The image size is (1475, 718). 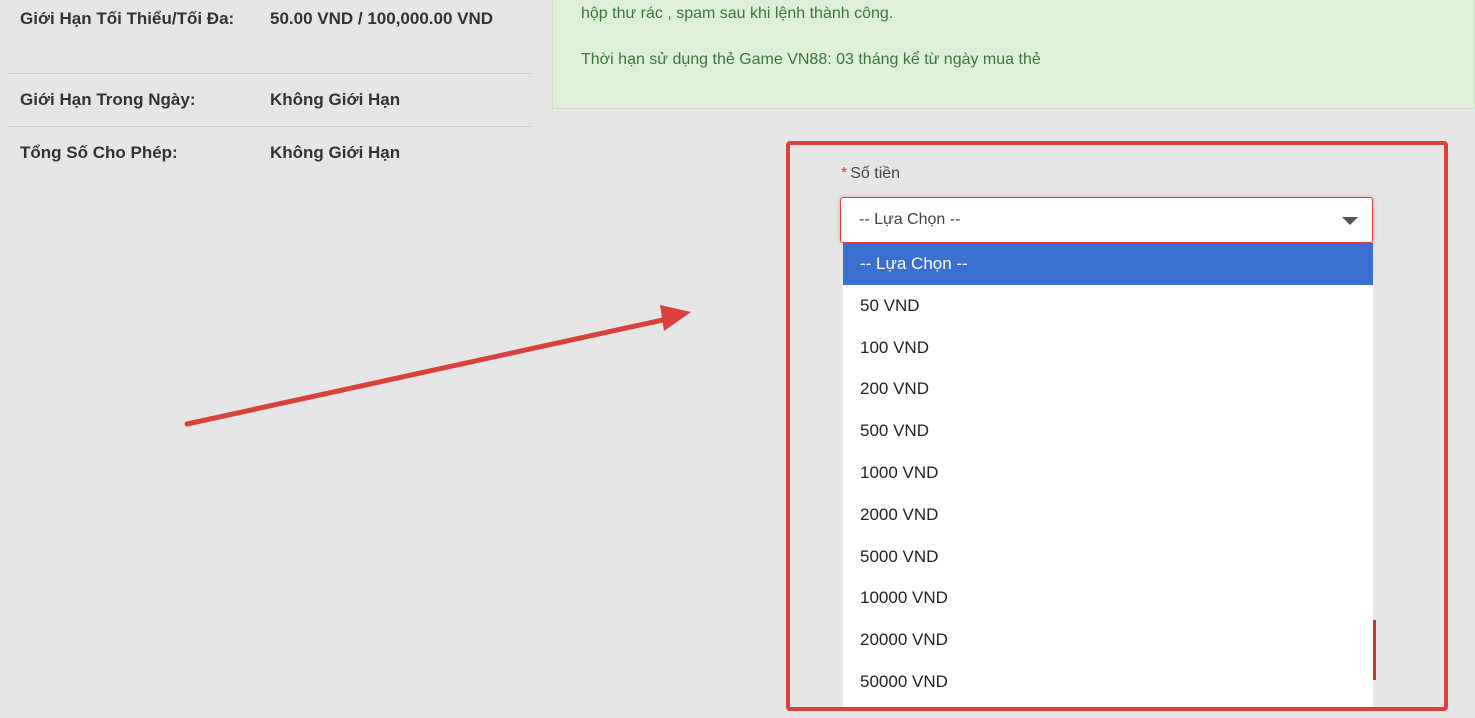 What do you see at coordinates (1108, 515) in the screenshot?
I see `dropdown-option: 2000 VND` at bounding box center [1108, 515].